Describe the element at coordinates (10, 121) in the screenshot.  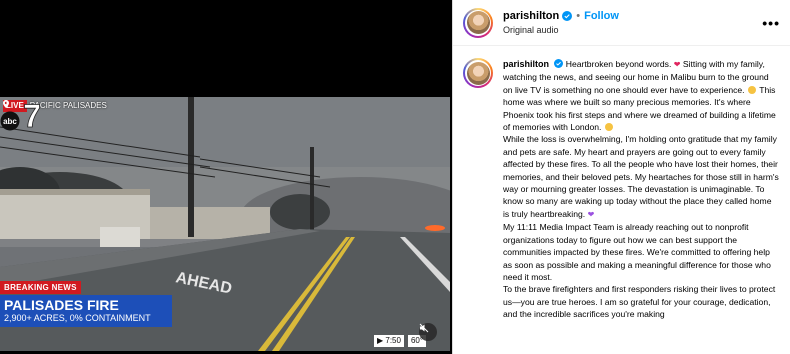
I see `svg-text: abc` at that location.